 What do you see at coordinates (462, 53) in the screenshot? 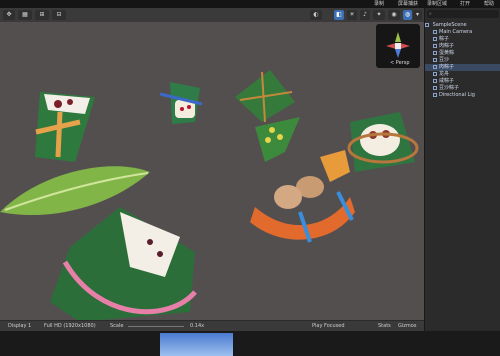
I see `hierarchy-item: 蛋黄粽` at bounding box center [462, 53].